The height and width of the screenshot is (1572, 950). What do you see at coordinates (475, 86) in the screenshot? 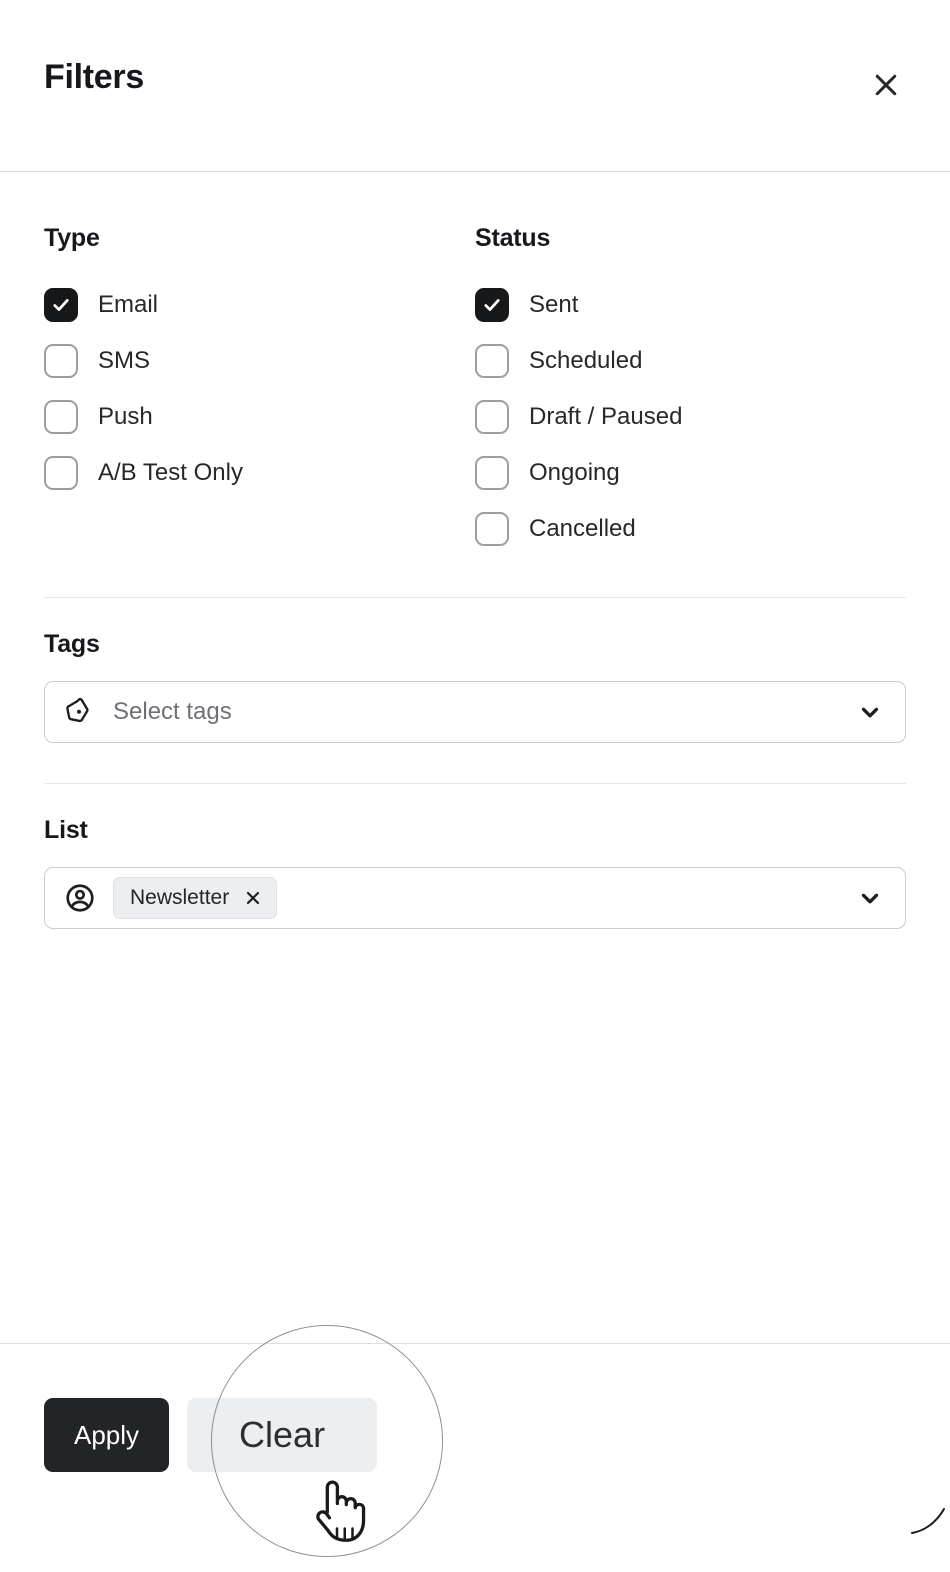
I see `panel-header: Filters` at bounding box center [475, 86].